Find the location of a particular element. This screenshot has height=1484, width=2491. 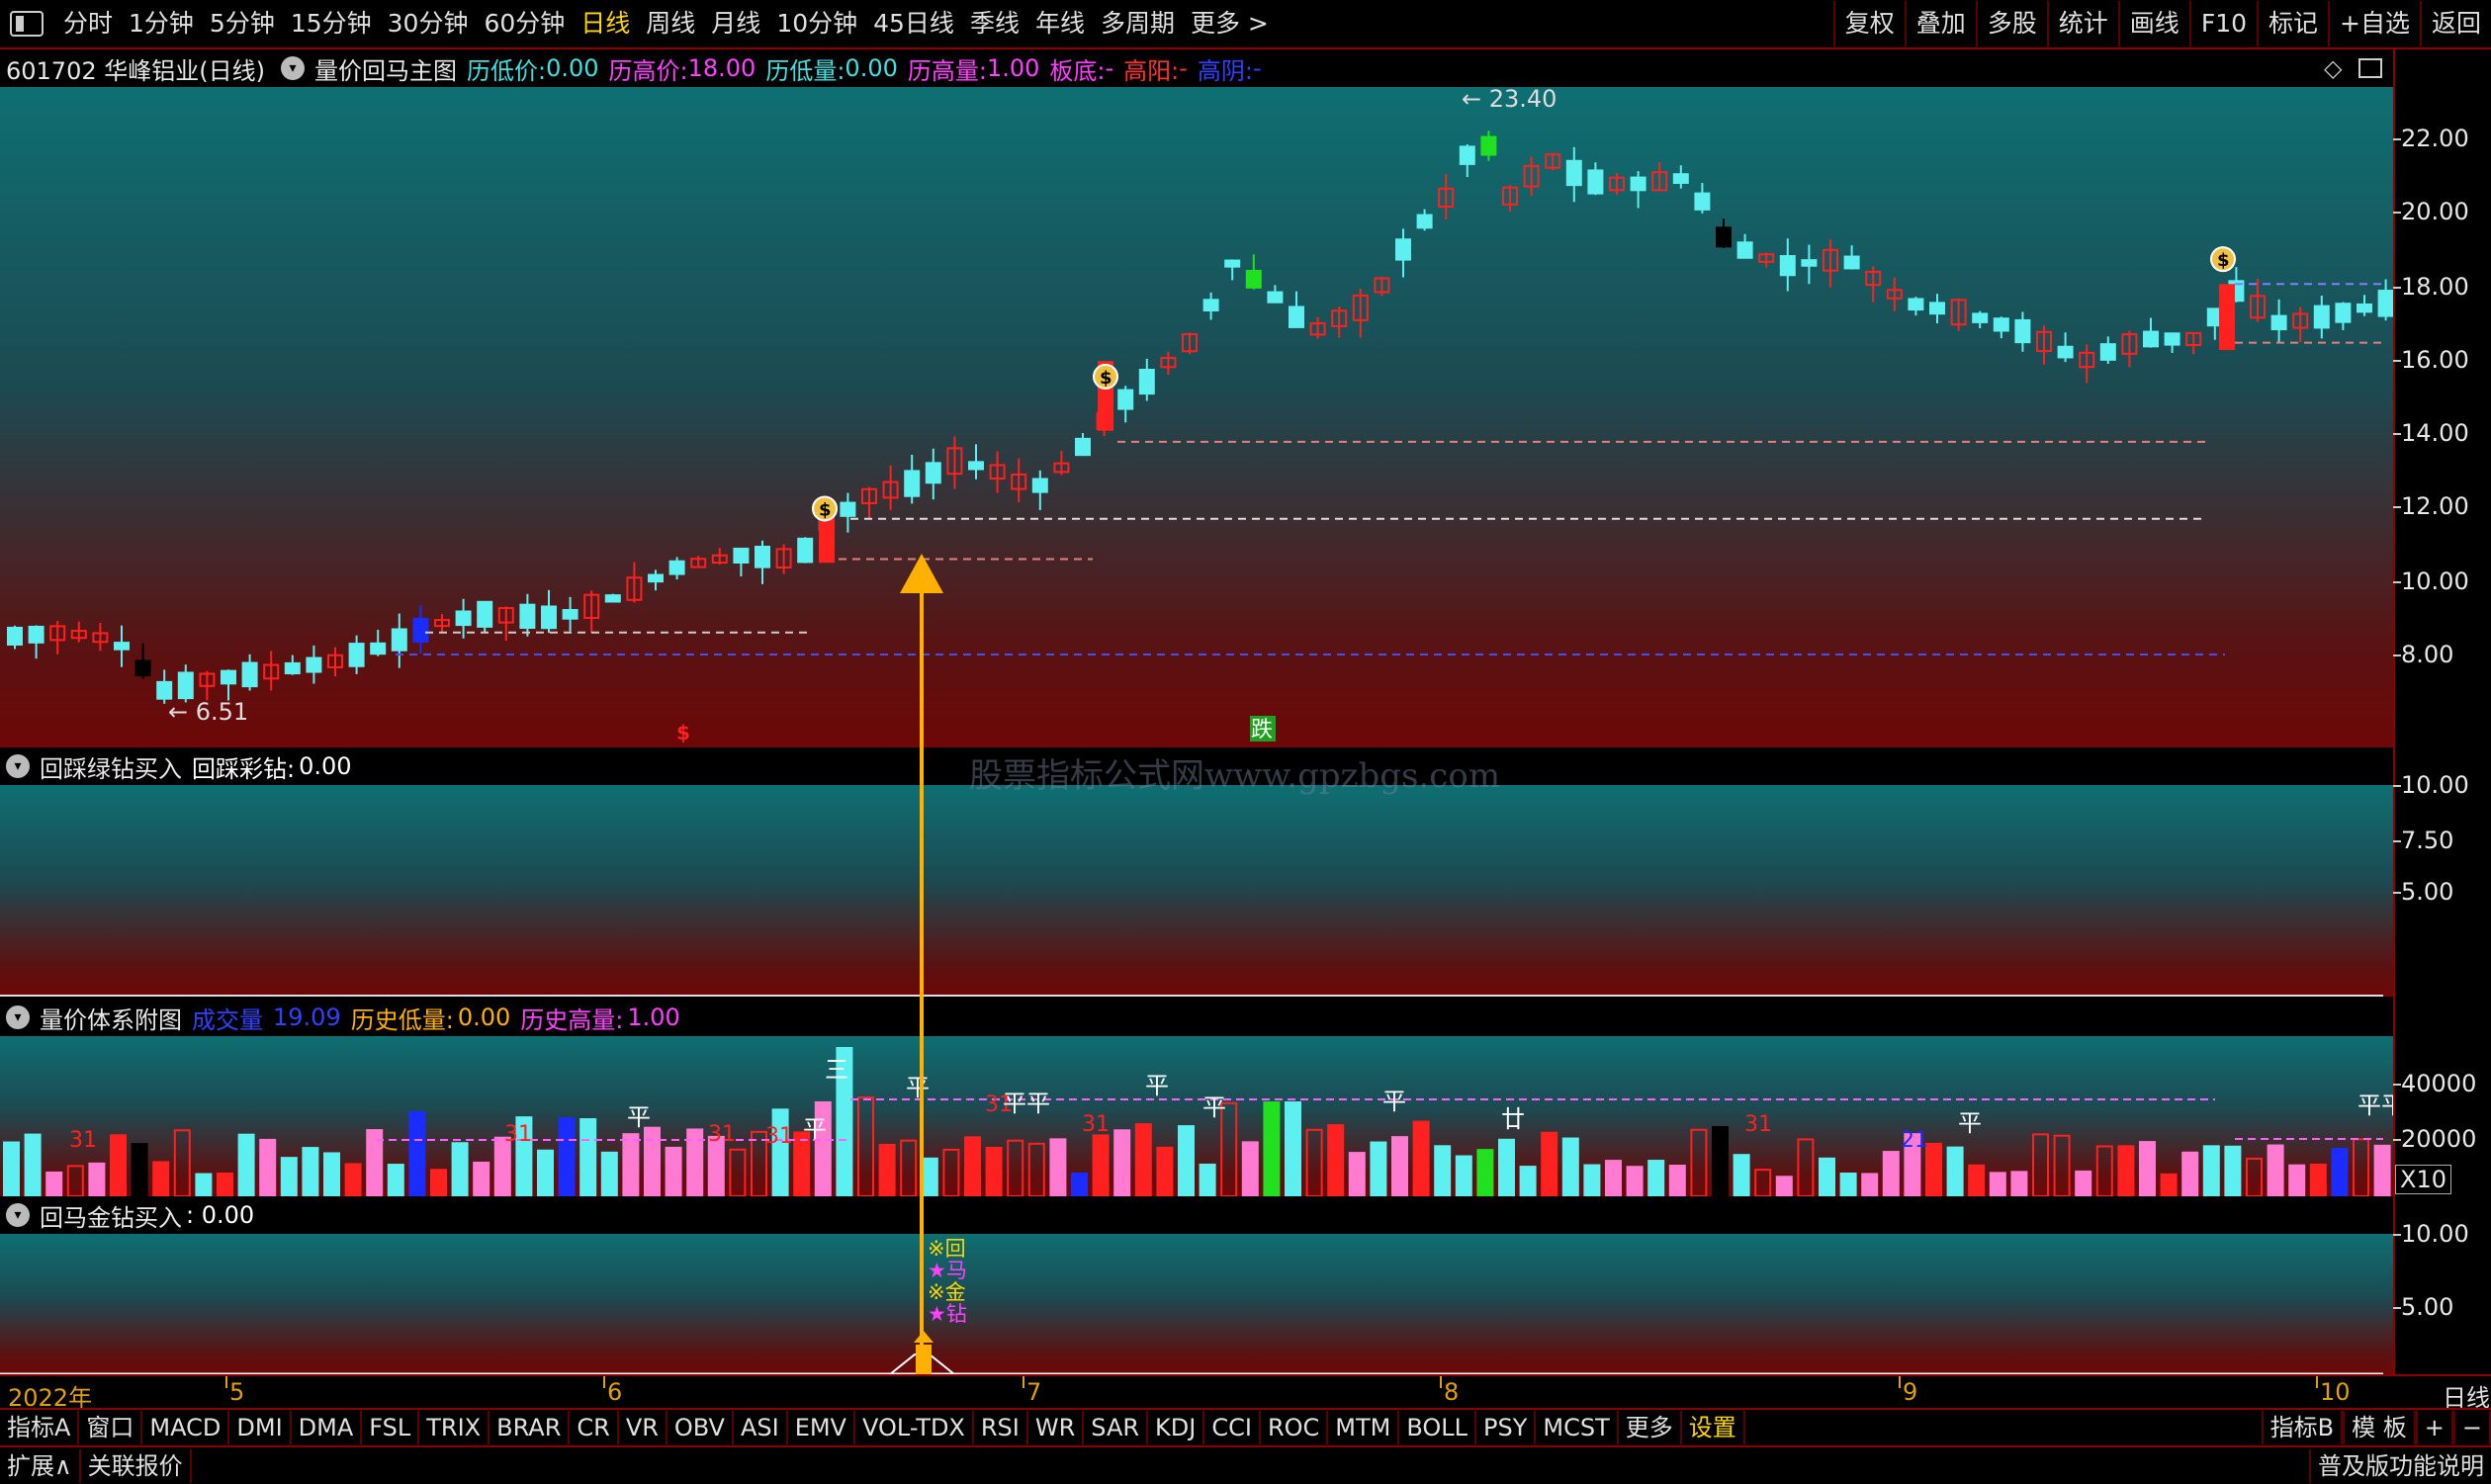

period-tab-13: 多周期 is located at coordinates (1138, 24).